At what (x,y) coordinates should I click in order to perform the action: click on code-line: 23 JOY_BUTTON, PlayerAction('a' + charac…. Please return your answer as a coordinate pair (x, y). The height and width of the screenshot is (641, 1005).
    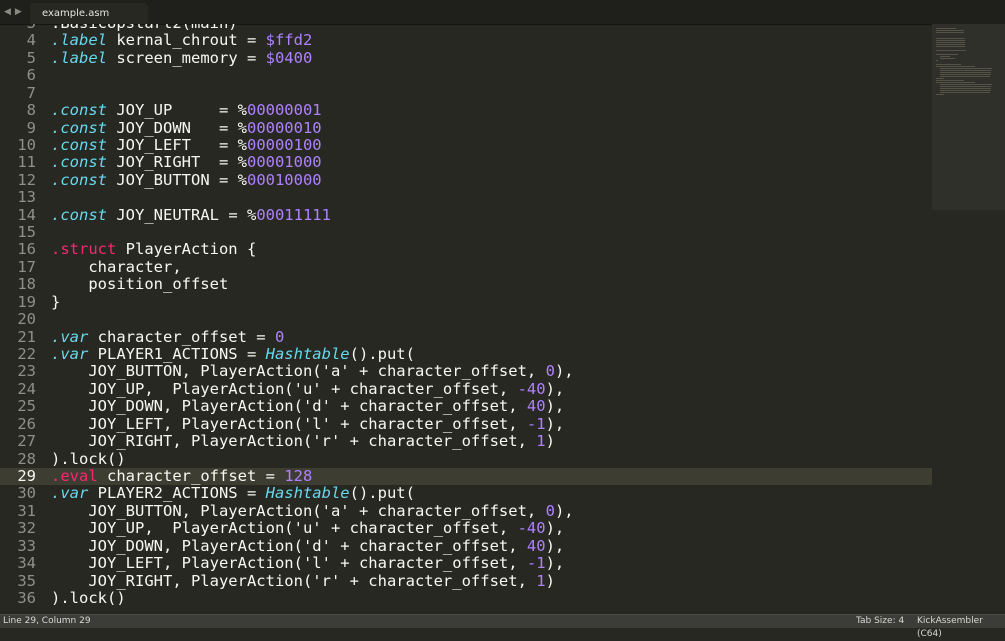
    Looking at the image, I should click on (466, 371).